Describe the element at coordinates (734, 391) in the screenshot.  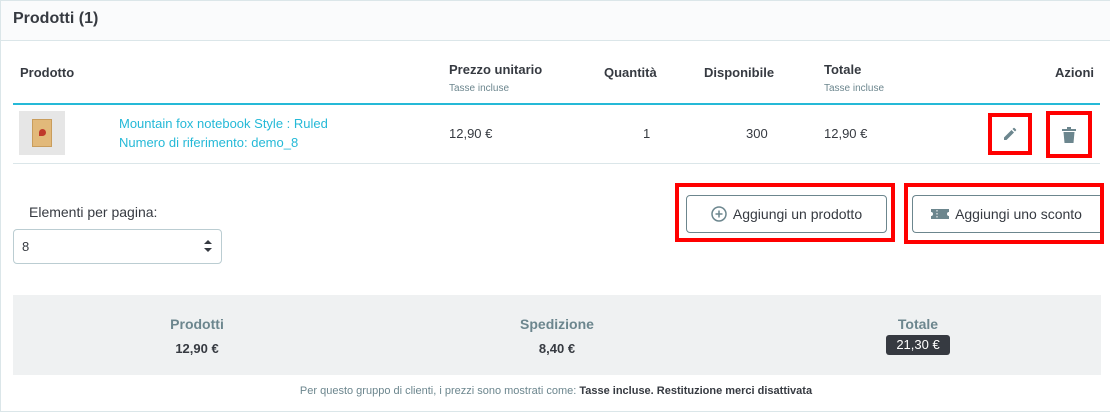
I see `note-returns: Restituzione merci disattivata` at that location.